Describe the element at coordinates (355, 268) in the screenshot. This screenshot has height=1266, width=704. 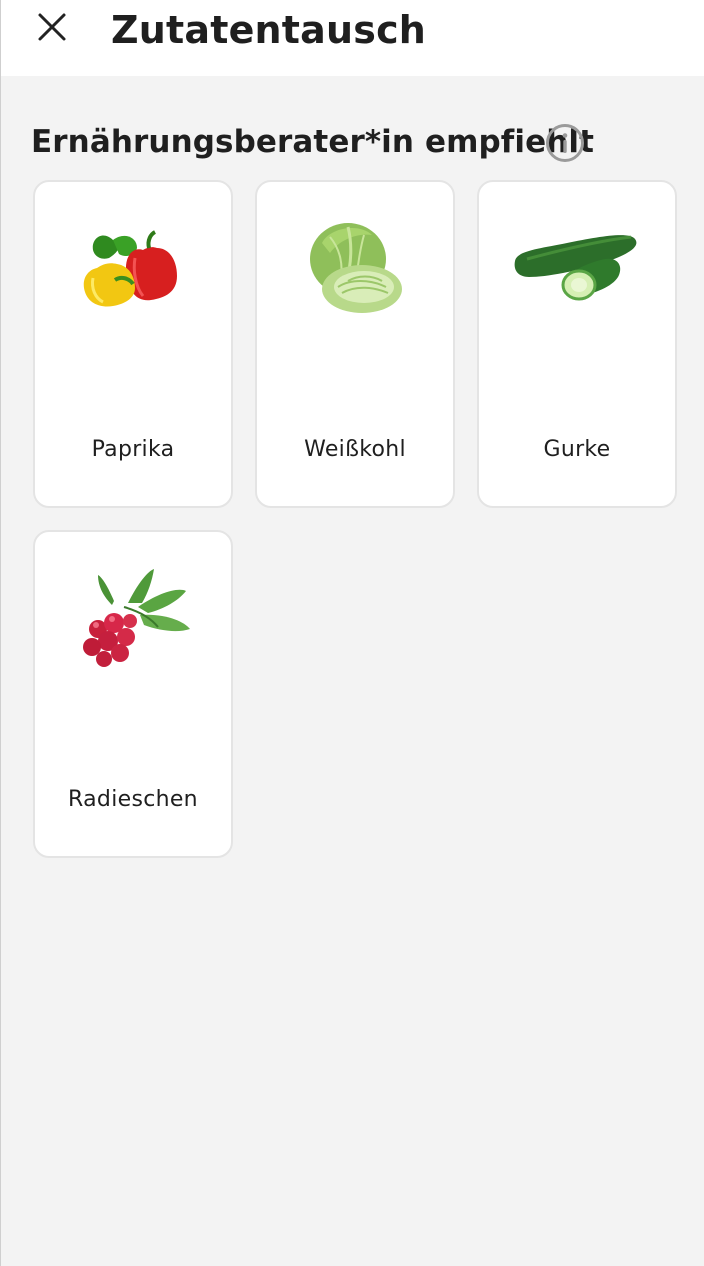
I see `cabbage-image` at that location.